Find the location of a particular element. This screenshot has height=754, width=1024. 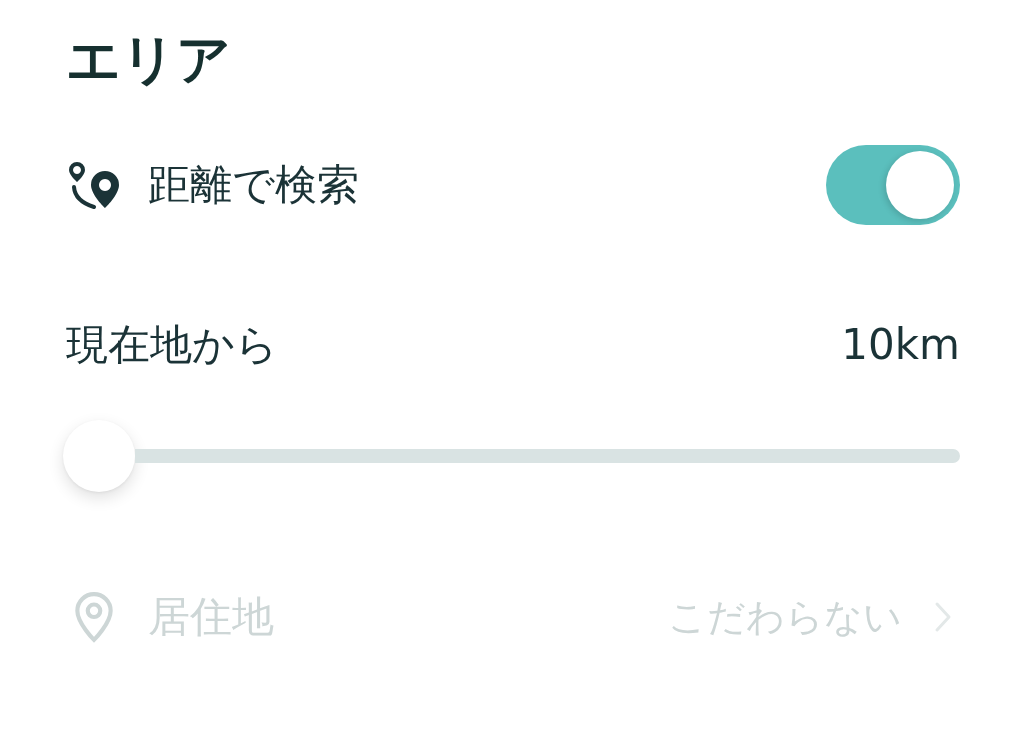

range-reading: 10km is located at coordinates (900, 345).